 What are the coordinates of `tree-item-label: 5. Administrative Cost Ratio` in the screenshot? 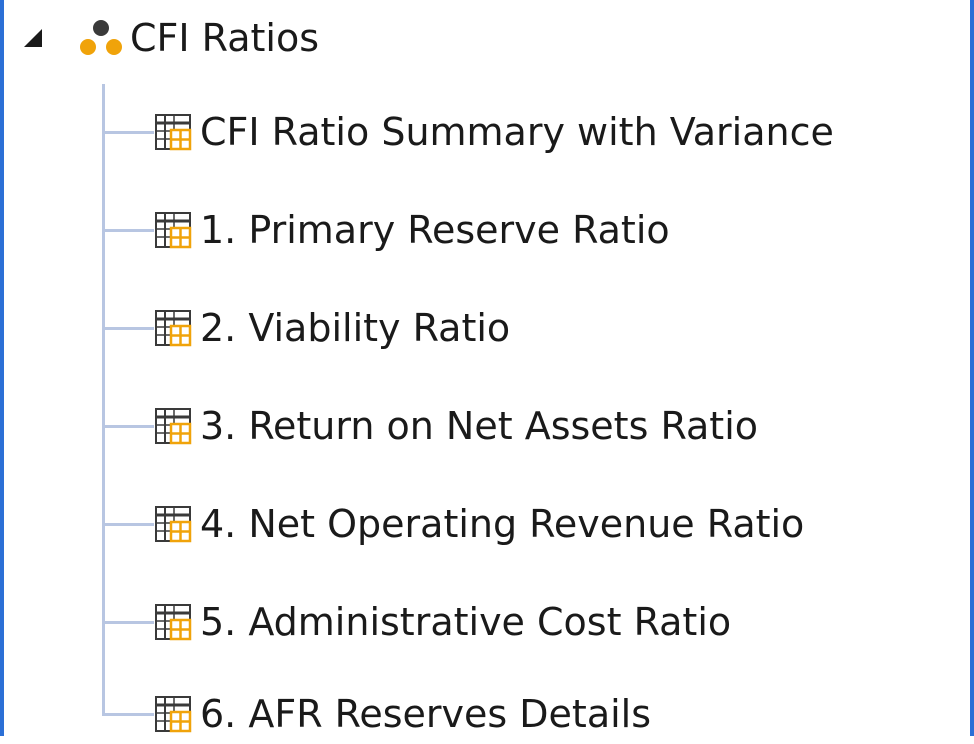 It's located at (466, 622).